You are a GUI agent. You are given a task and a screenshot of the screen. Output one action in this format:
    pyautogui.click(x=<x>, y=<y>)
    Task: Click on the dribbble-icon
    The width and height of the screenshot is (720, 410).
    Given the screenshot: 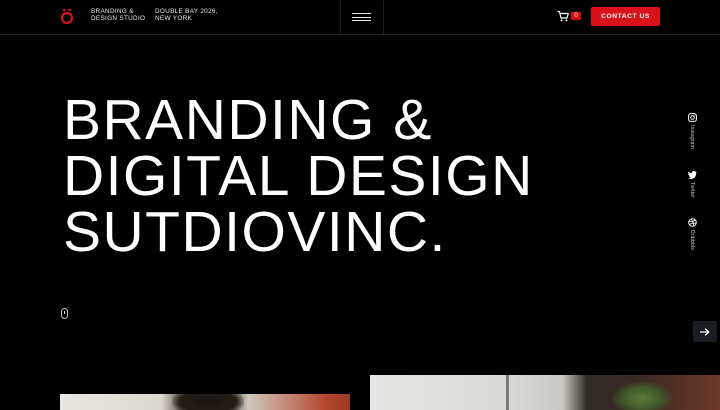 What is the action you would take?
    pyautogui.click(x=692, y=222)
    